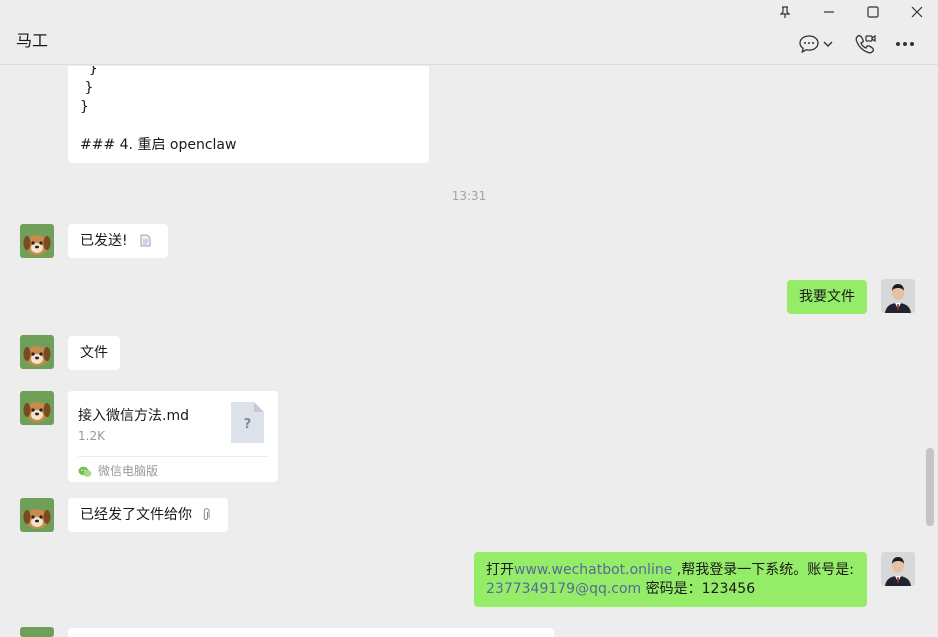  I want to click on more-icon, so click(905, 44).